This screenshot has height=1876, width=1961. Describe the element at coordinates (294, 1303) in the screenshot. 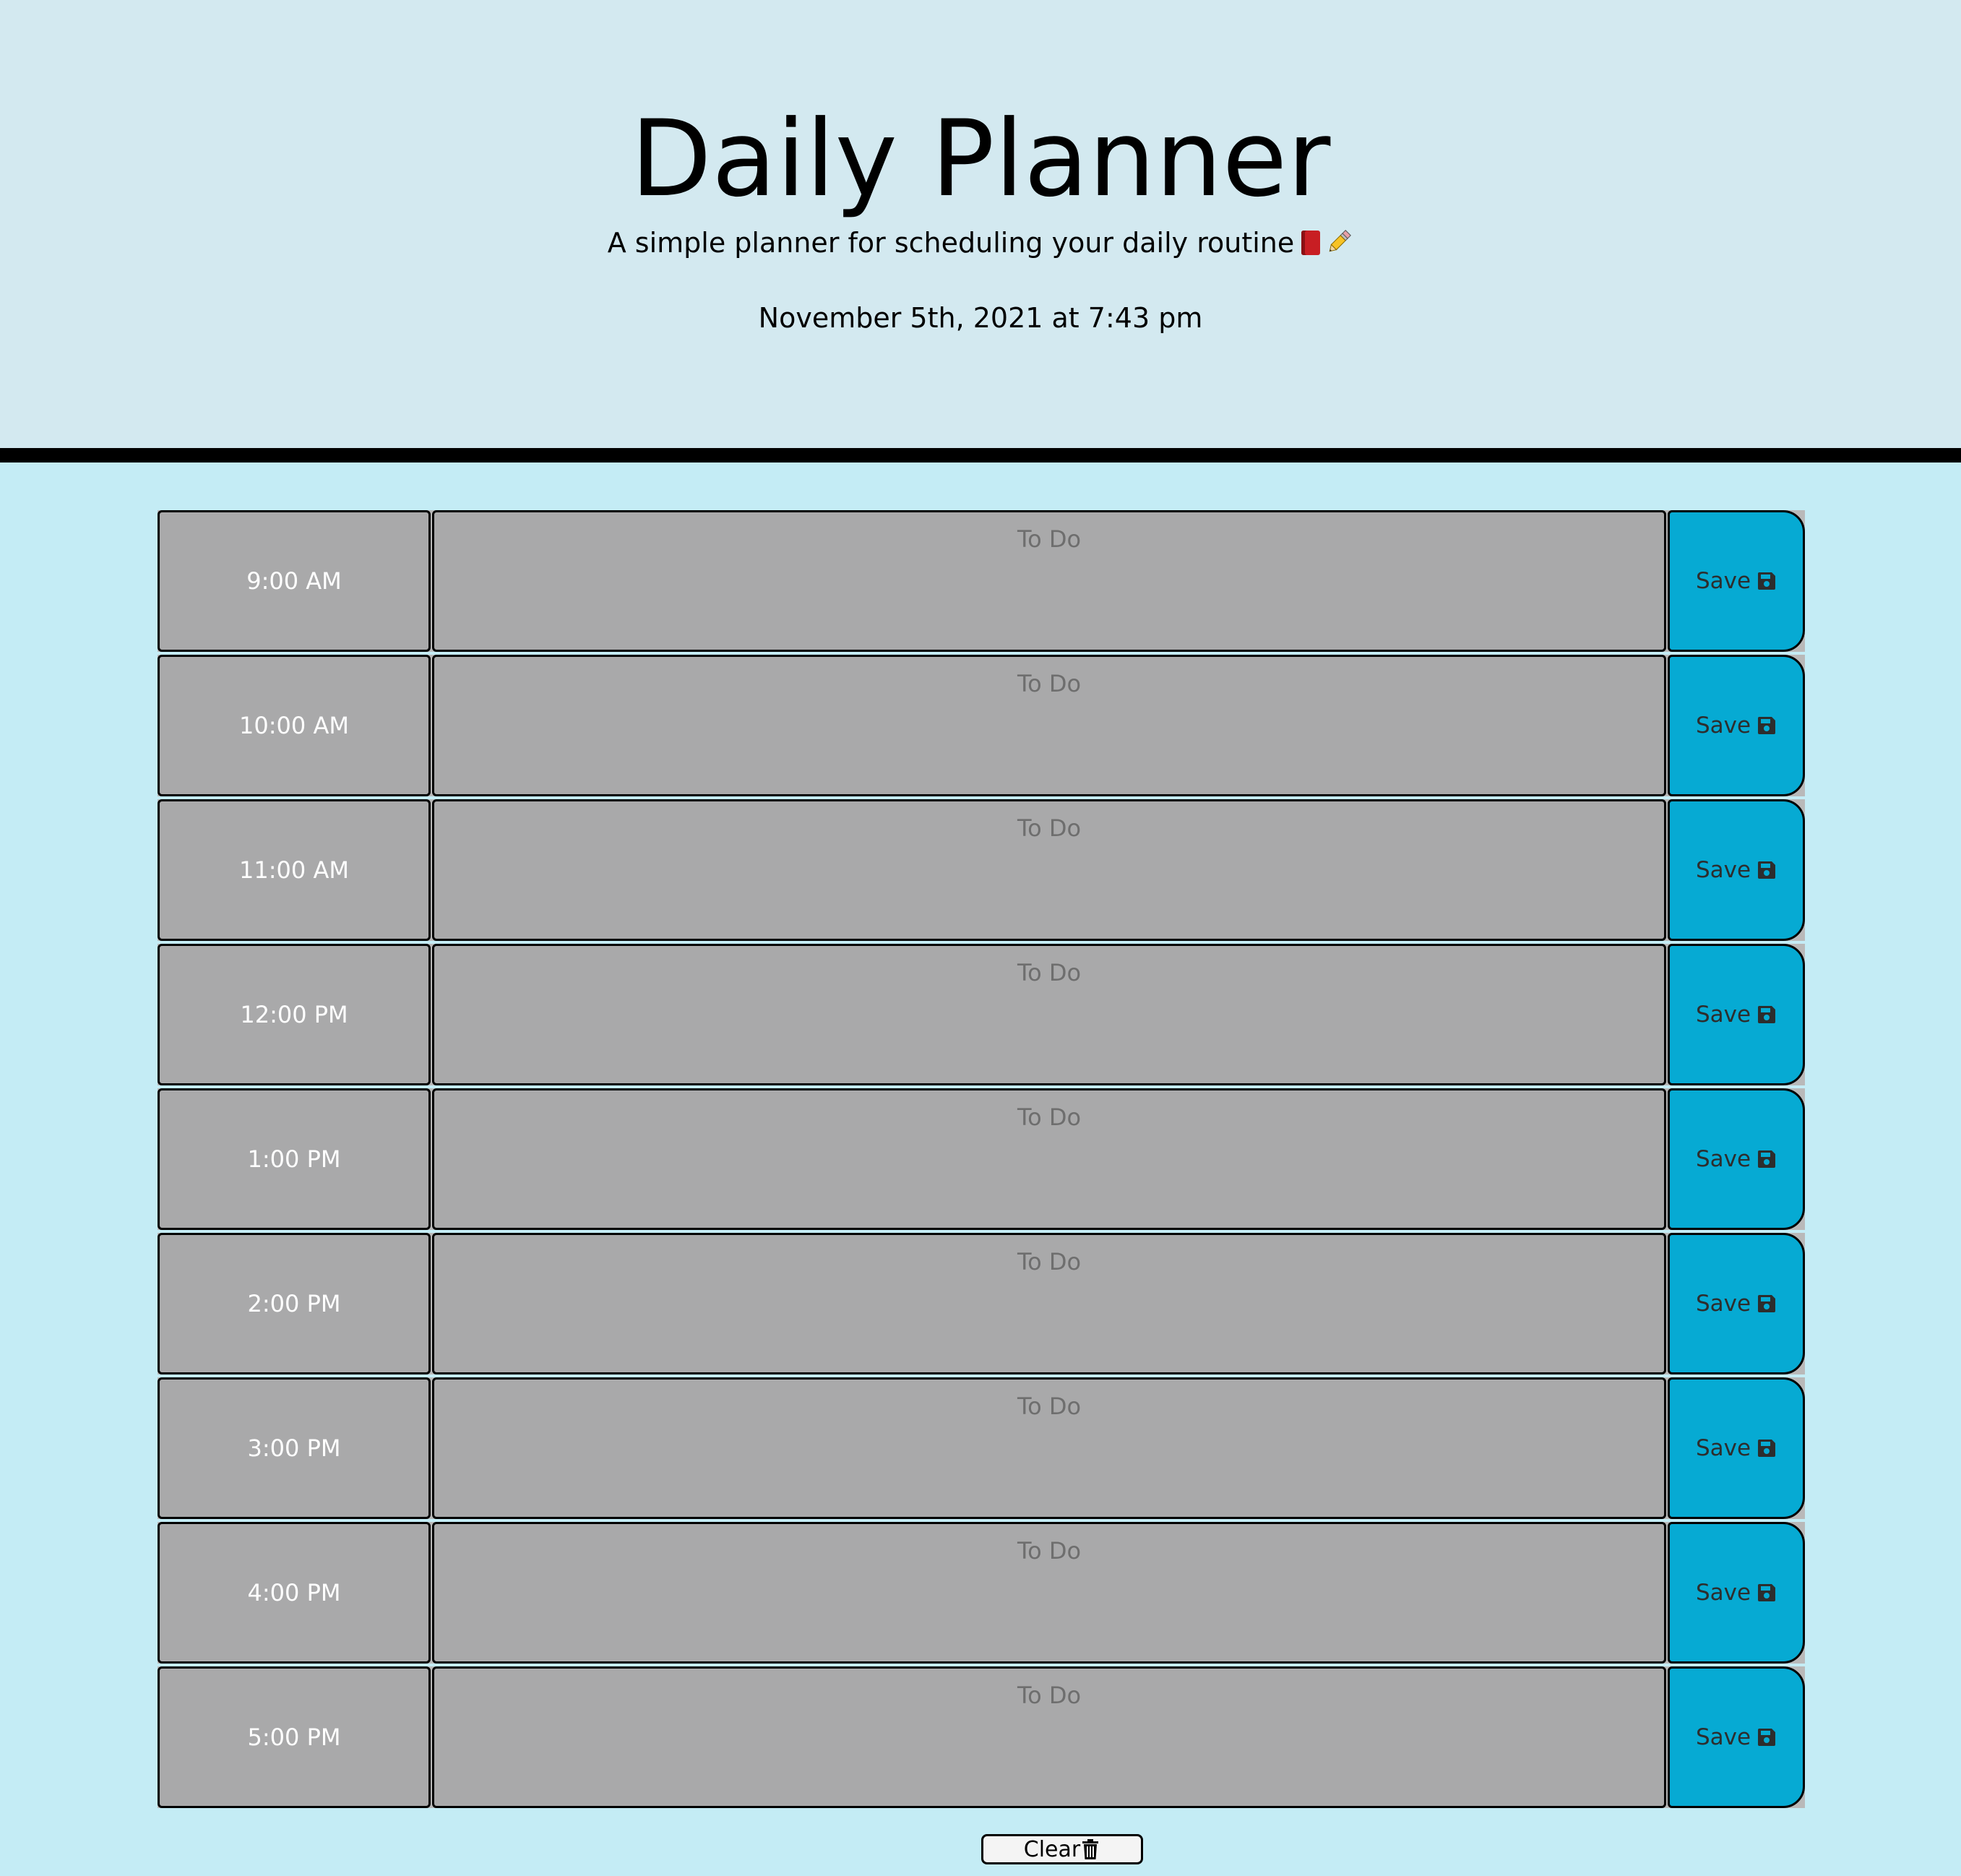

I see `hour-label: 2:00 PM` at that location.